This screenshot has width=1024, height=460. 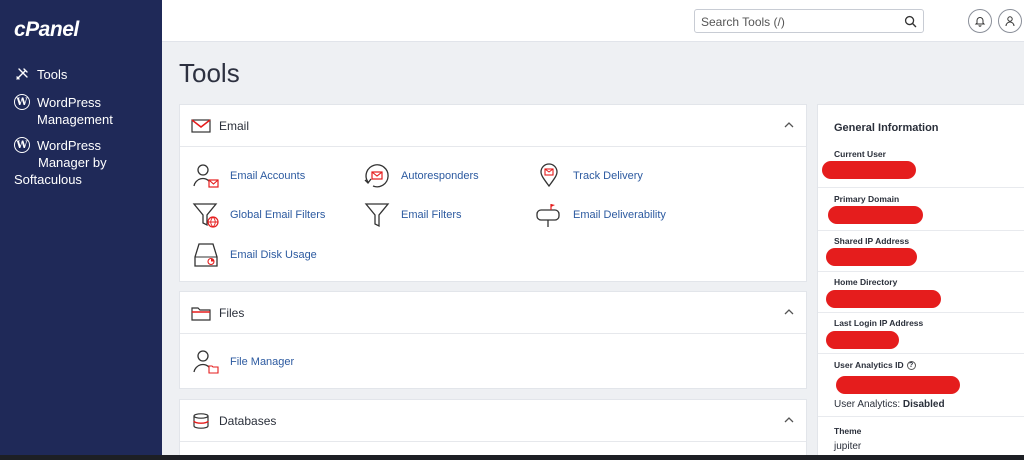 I want to click on analytics-status-prefix: User Analytics:, so click(x=868, y=404).